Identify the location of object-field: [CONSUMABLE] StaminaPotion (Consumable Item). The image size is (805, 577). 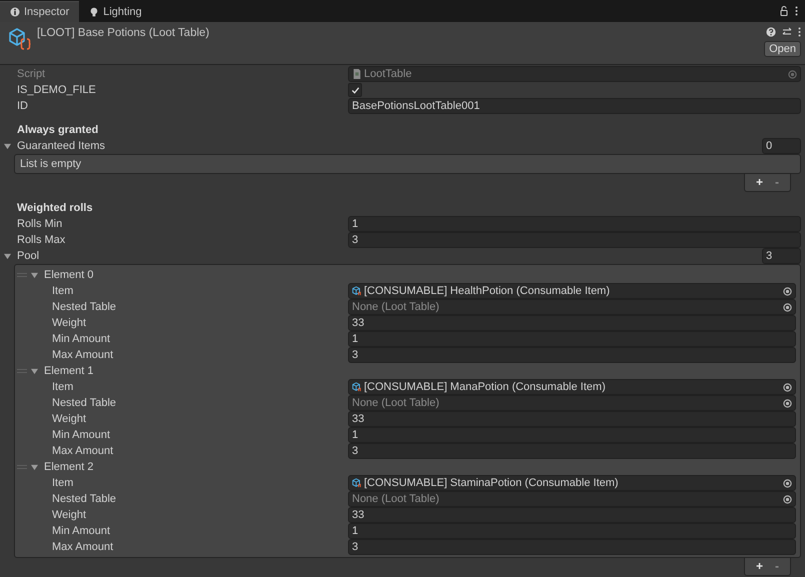
(572, 483).